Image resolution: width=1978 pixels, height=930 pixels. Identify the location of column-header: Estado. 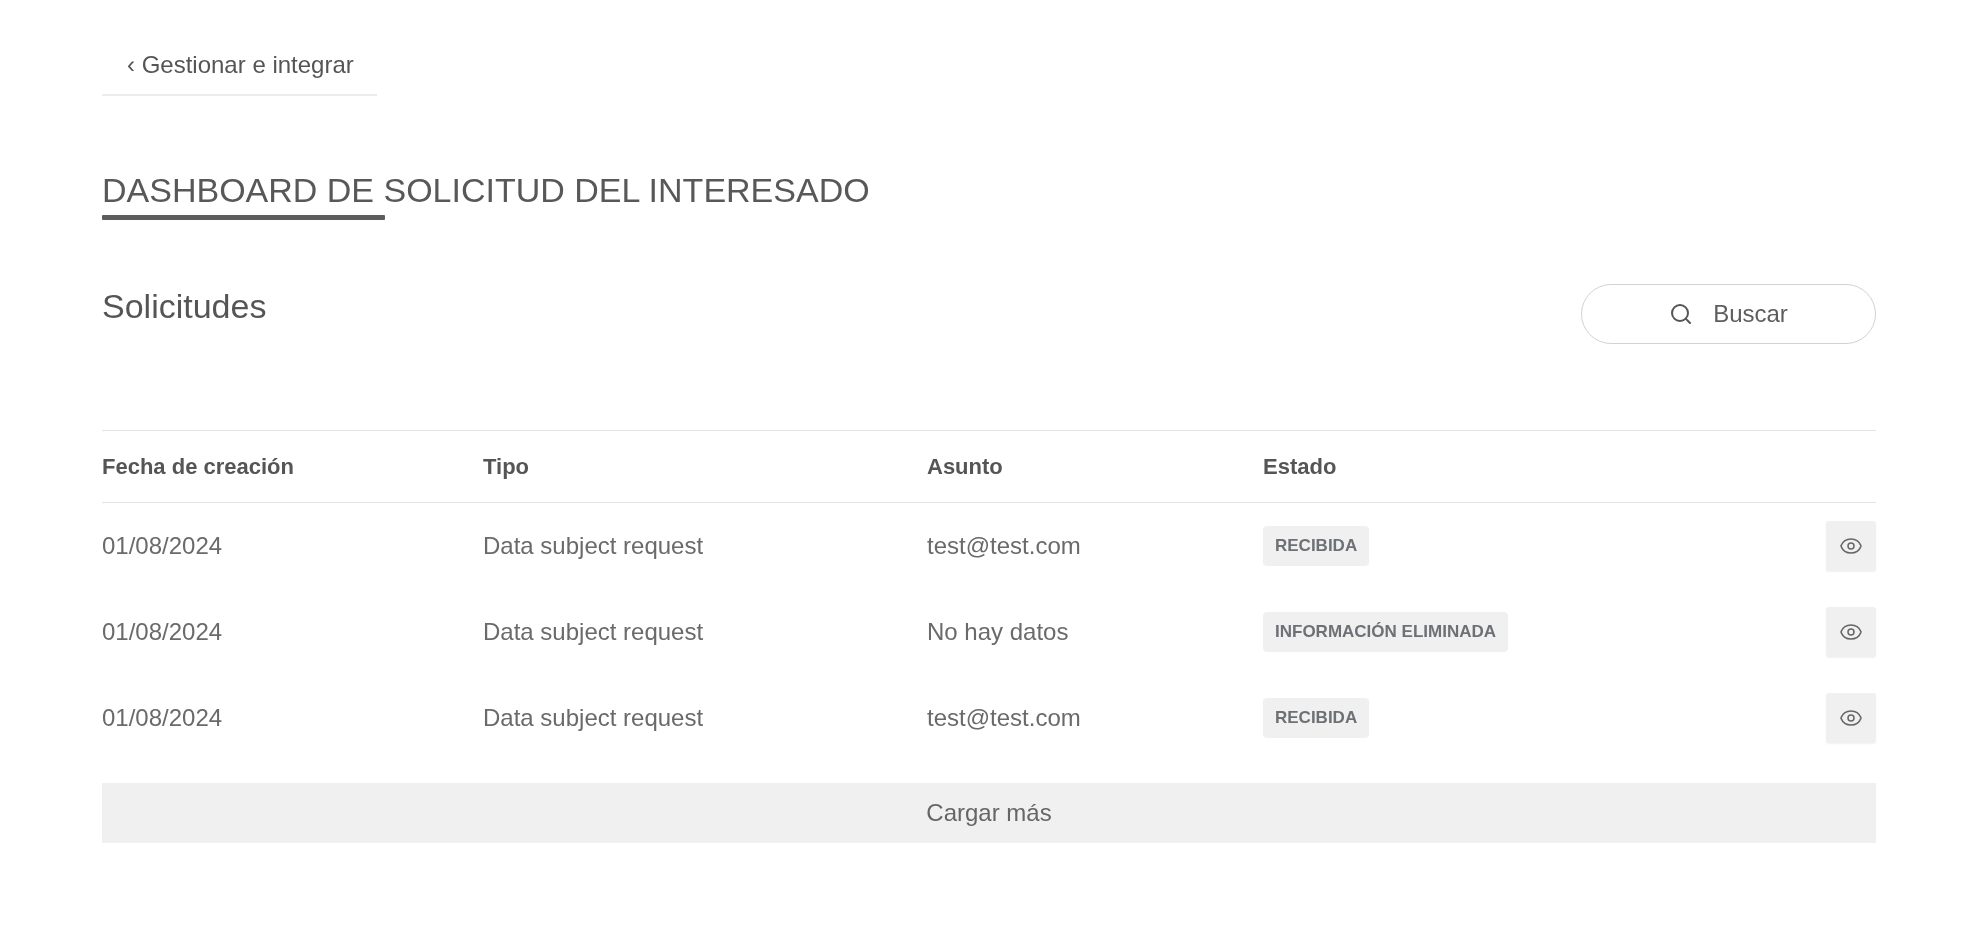
(1300, 467).